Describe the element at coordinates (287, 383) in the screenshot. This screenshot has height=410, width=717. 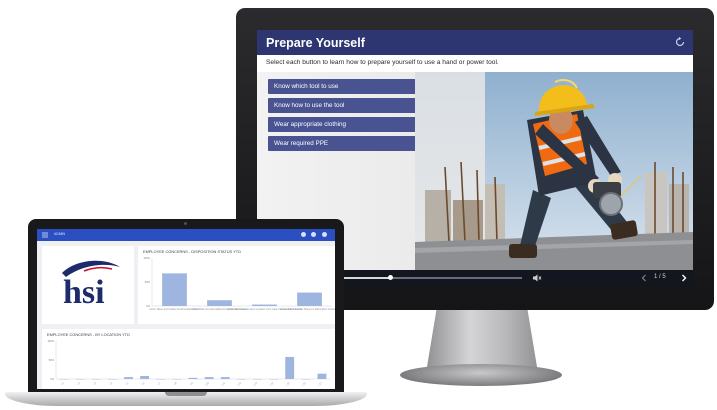
I see `x-tick-label: L15` at that location.